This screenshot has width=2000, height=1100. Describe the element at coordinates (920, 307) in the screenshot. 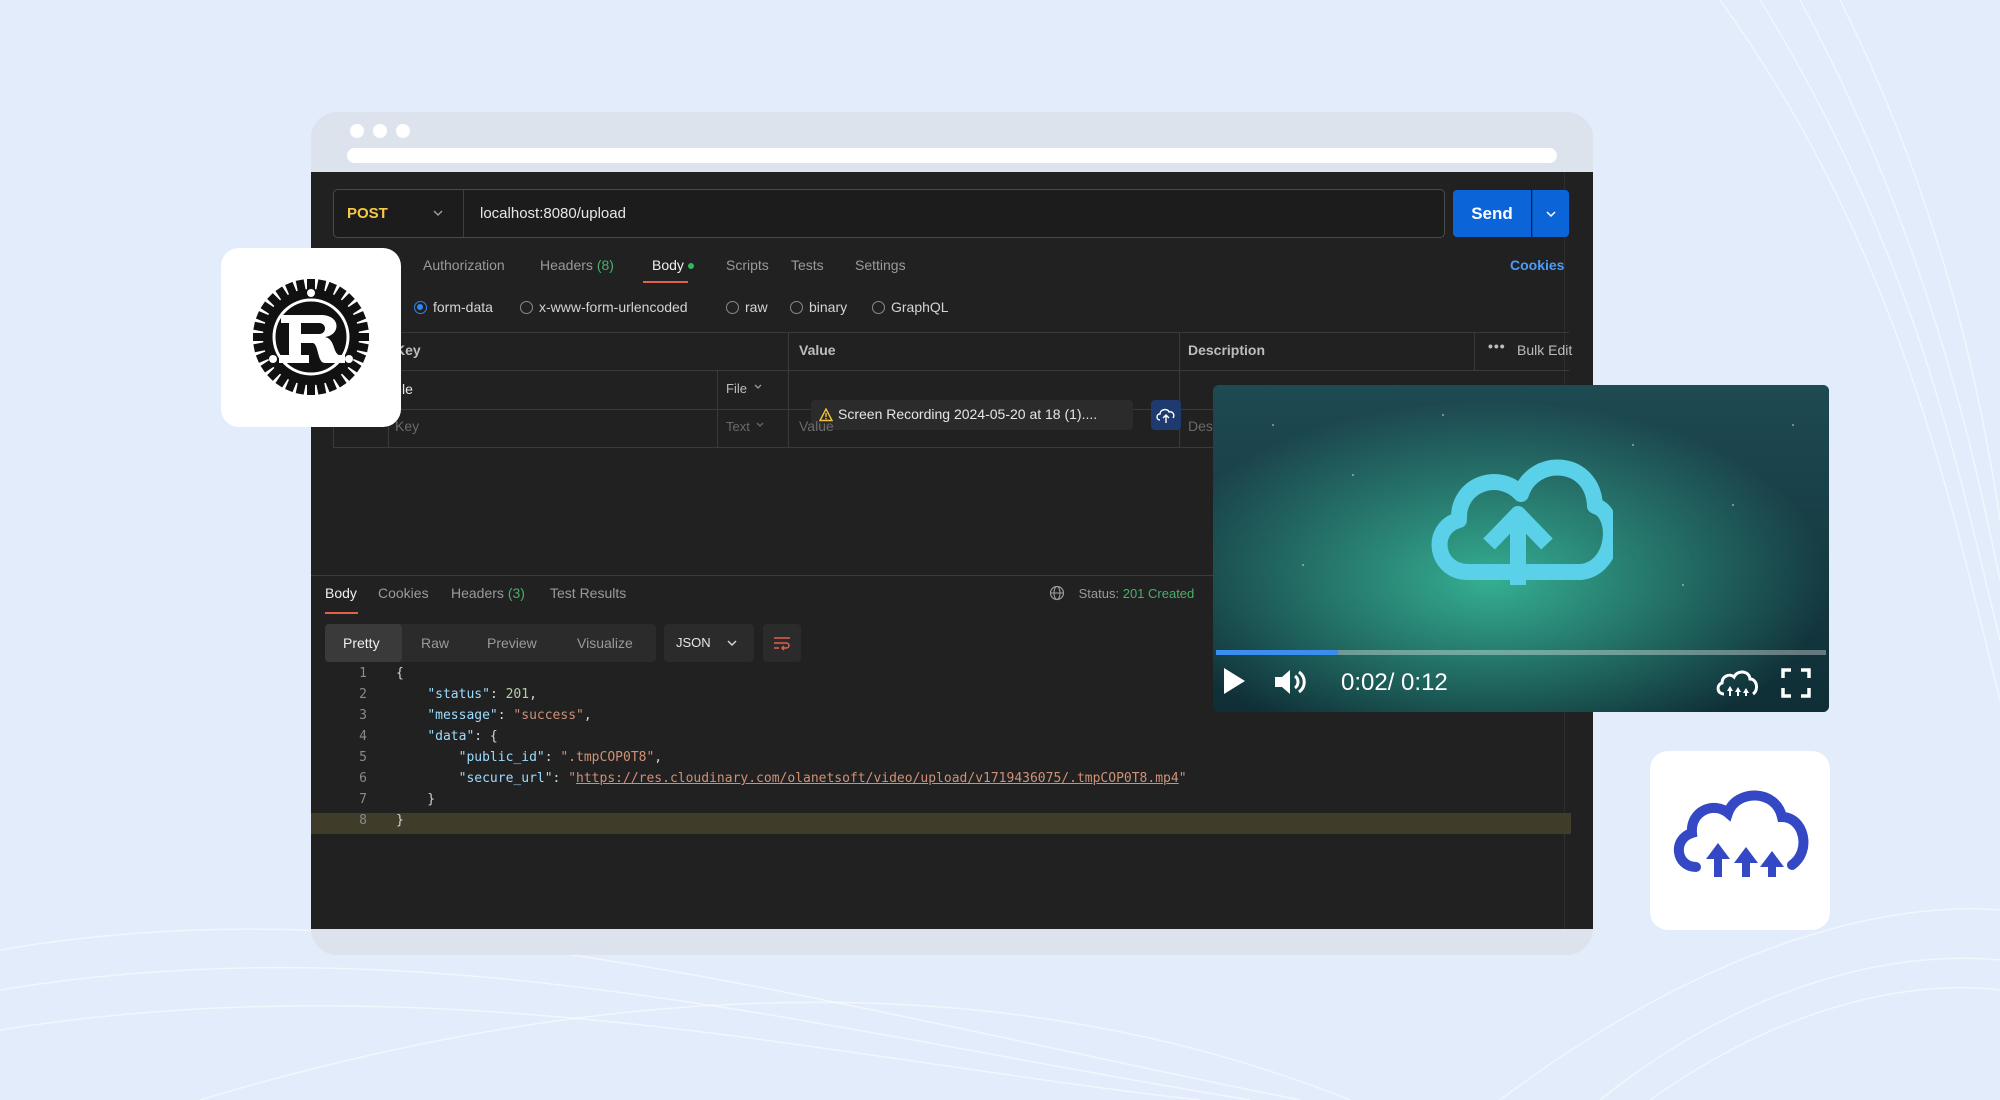

I see `radio-label: GraphQL` at that location.